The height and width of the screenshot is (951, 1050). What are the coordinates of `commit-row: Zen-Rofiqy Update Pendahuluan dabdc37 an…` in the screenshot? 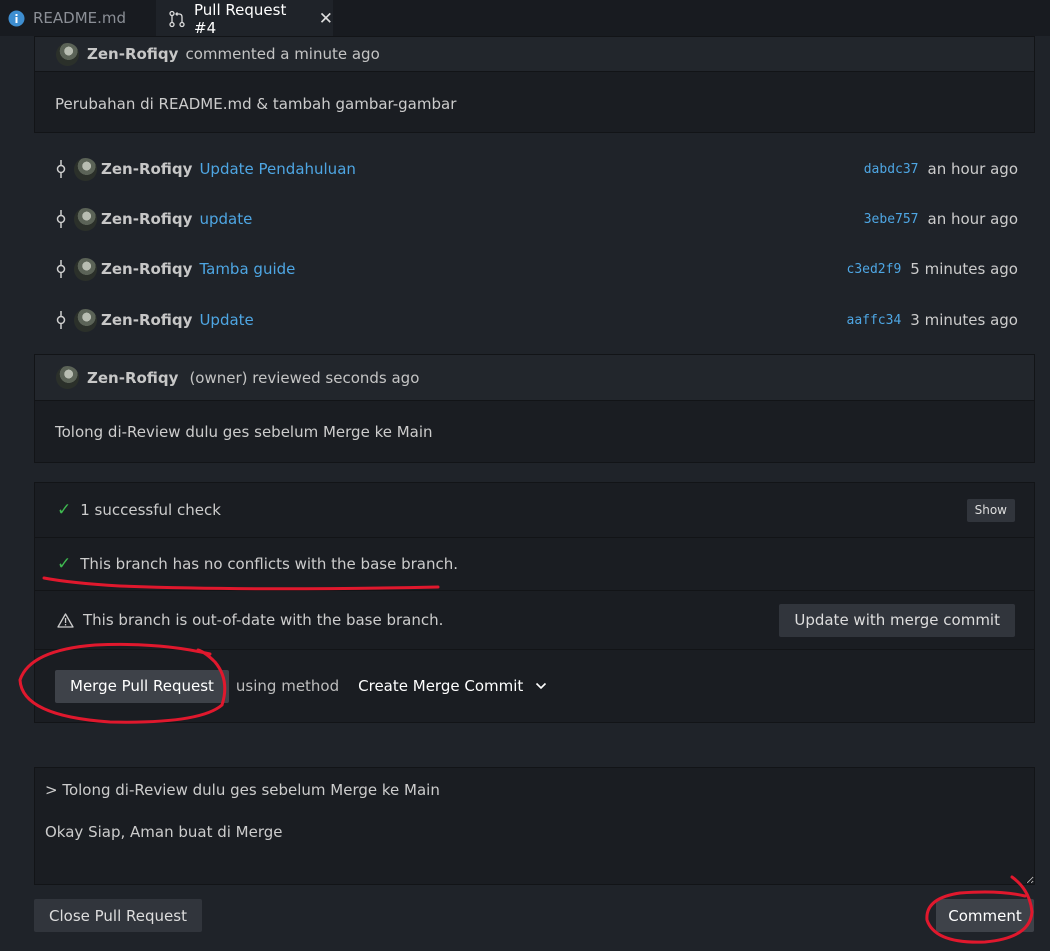 It's located at (536, 169).